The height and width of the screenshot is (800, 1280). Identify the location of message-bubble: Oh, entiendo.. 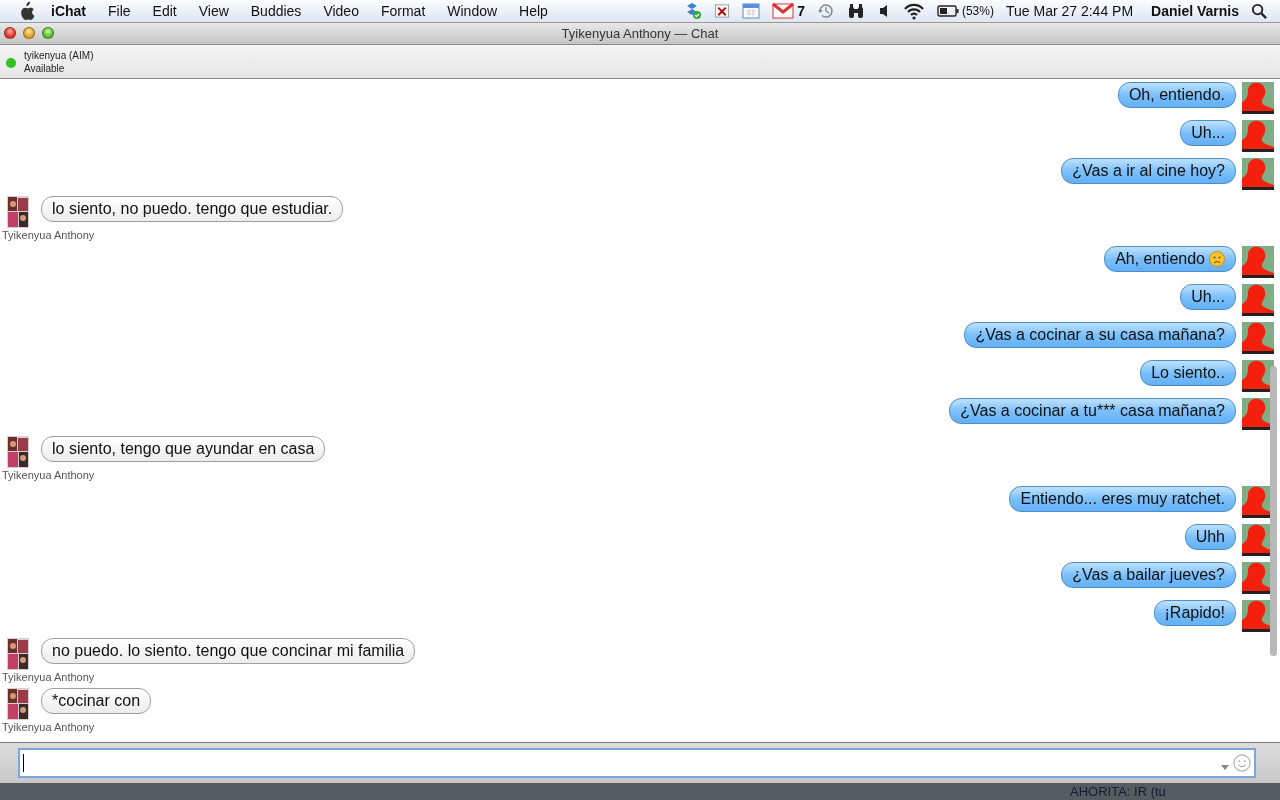
(1176, 95).